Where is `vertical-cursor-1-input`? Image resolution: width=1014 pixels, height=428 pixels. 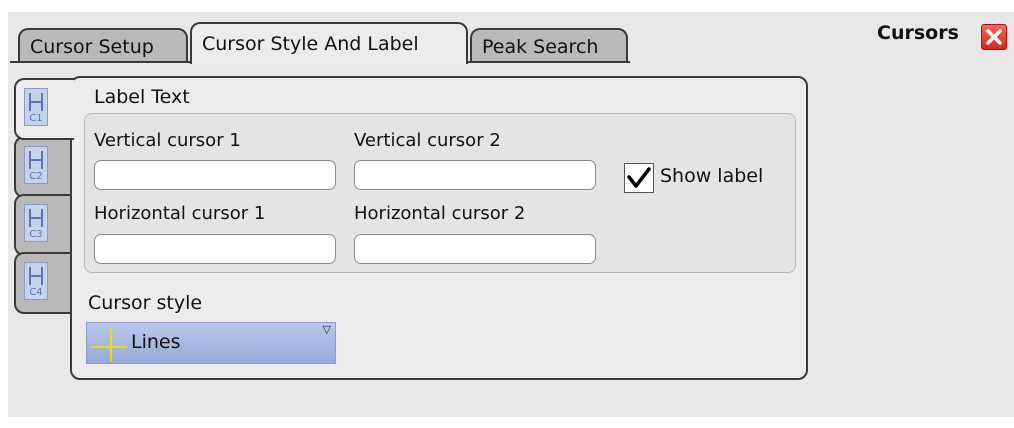
vertical-cursor-1-input is located at coordinates (215, 175).